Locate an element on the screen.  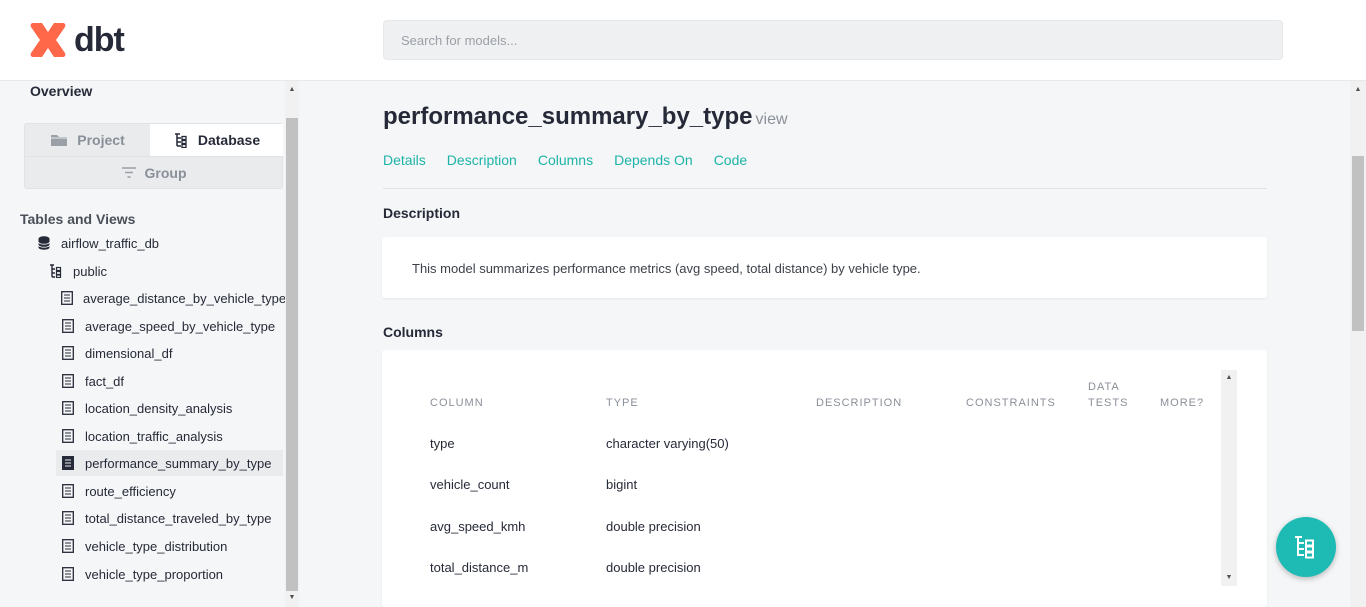
page-title: performance_summary_by_type view is located at coordinates (585, 117).